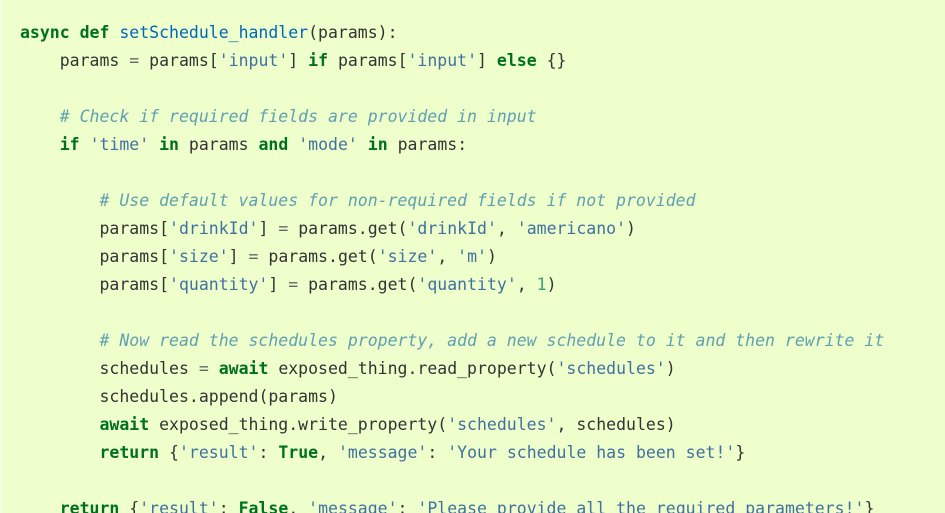  What do you see at coordinates (144, 368) in the screenshot?
I see `ident-schedules: schedules` at bounding box center [144, 368].